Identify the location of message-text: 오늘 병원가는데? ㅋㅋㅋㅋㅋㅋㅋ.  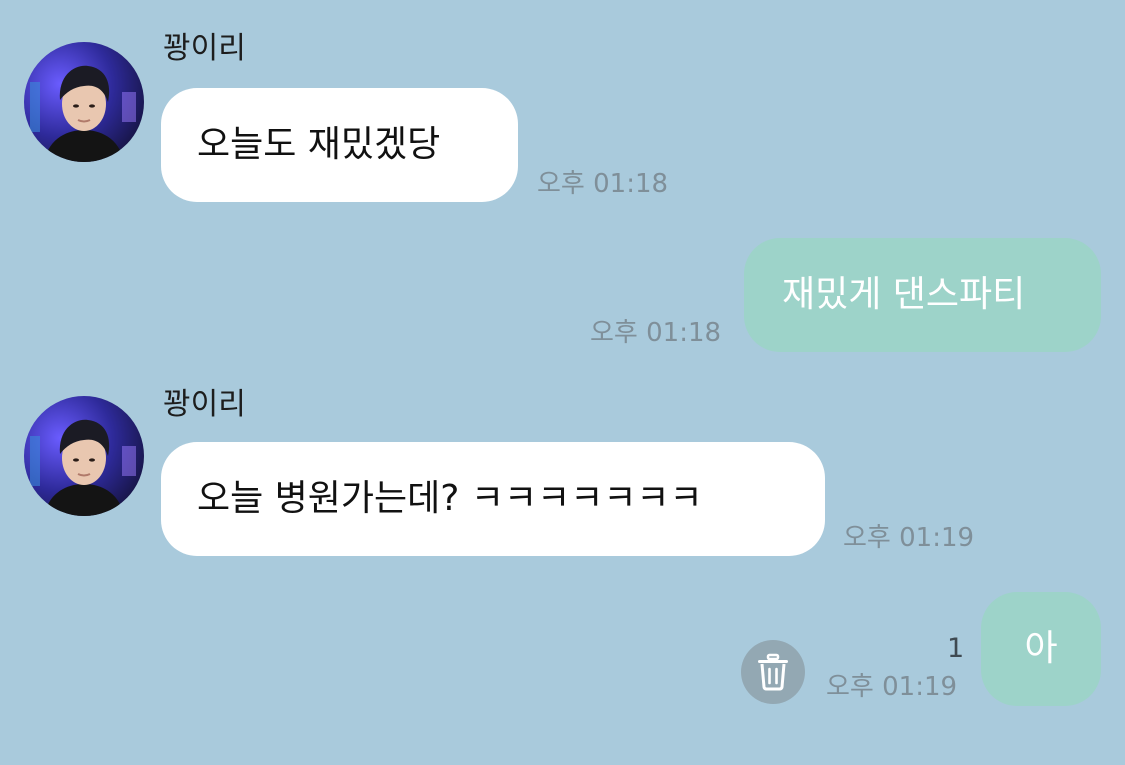
(450, 498).